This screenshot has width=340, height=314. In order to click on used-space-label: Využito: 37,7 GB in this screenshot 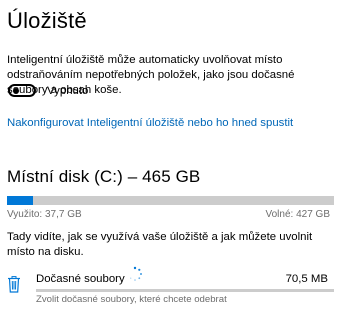, I will do `click(44, 214)`.